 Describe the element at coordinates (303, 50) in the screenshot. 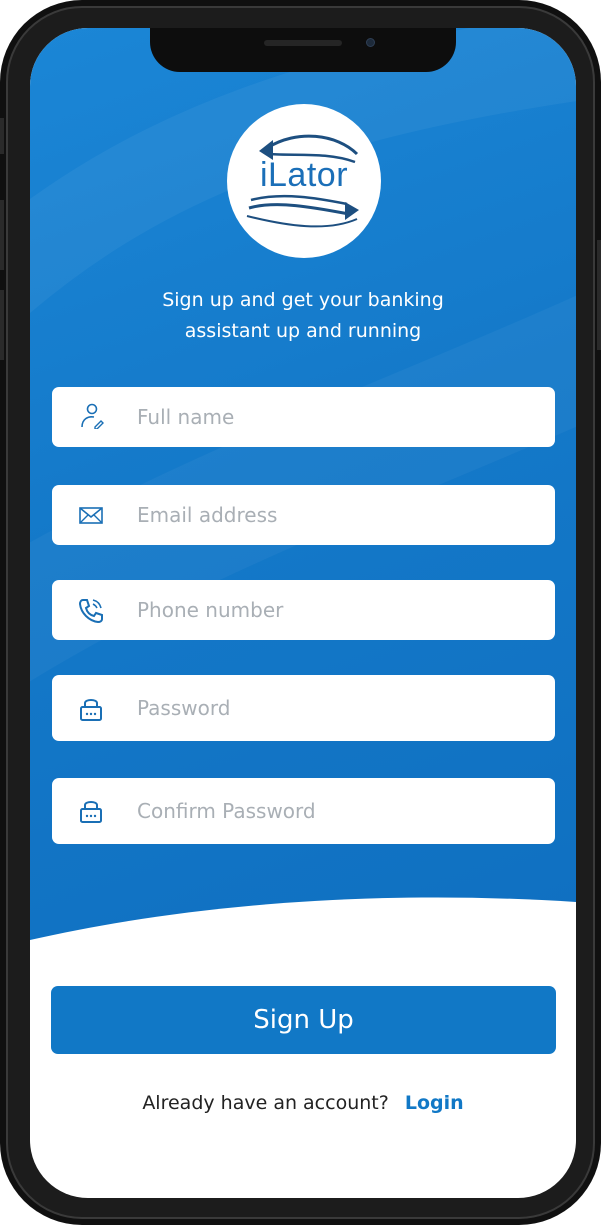

I see `phone-notch` at that location.